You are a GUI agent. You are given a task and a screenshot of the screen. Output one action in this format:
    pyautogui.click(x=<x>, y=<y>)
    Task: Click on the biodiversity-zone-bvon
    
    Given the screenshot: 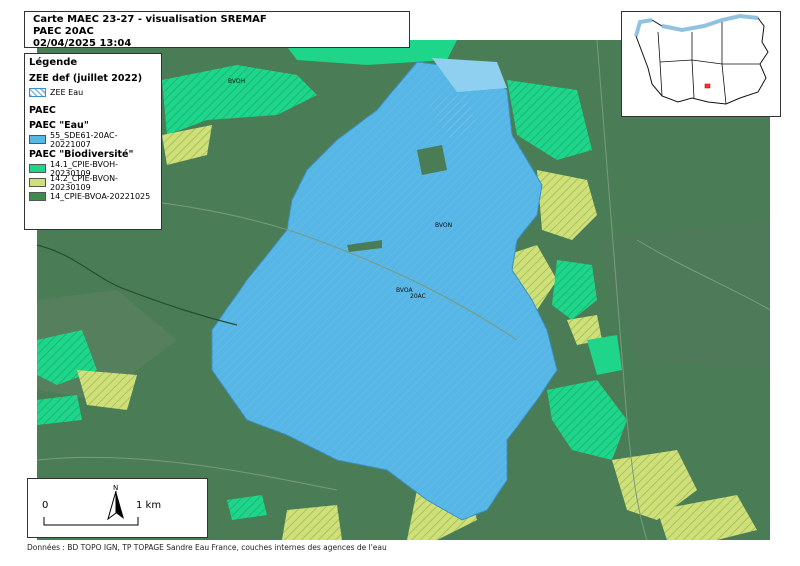 What is the action you would take?
    pyautogui.click(x=312, y=522)
    